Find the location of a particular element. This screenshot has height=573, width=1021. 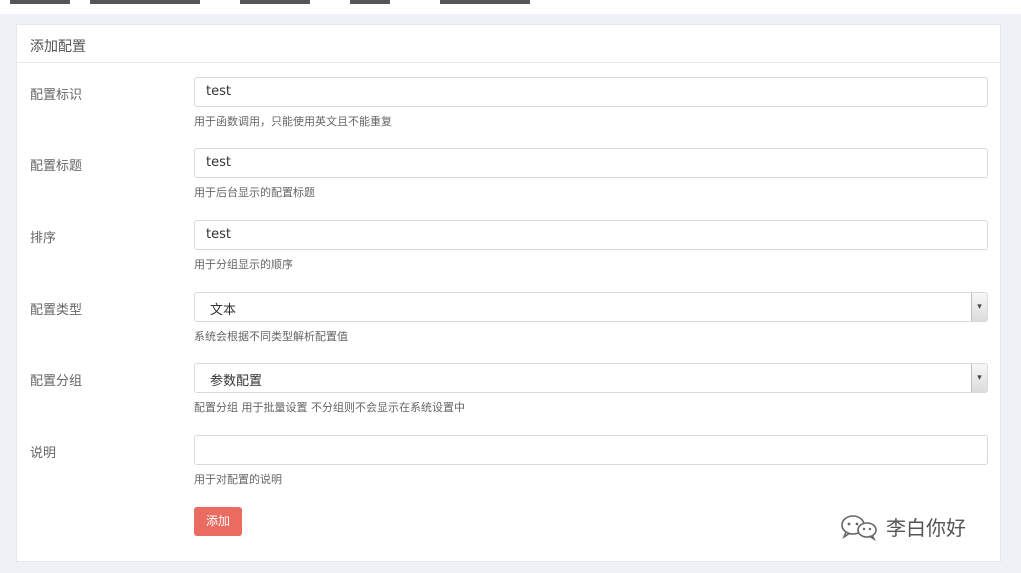

config-group-hint: 配置分组 用于批量设置 不分组则不会显示在系统设置中 is located at coordinates (329, 407).